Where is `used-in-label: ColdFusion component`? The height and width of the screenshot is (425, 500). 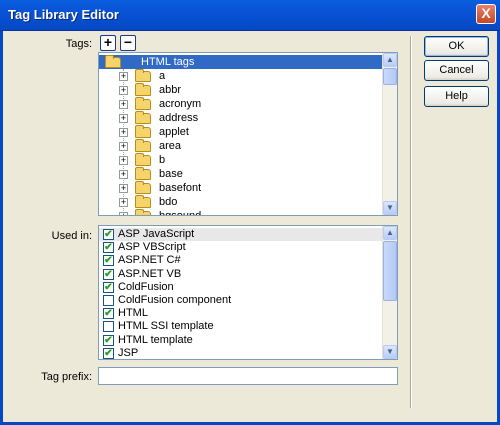
used-in-label: ColdFusion component is located at coordinates (175, 300).